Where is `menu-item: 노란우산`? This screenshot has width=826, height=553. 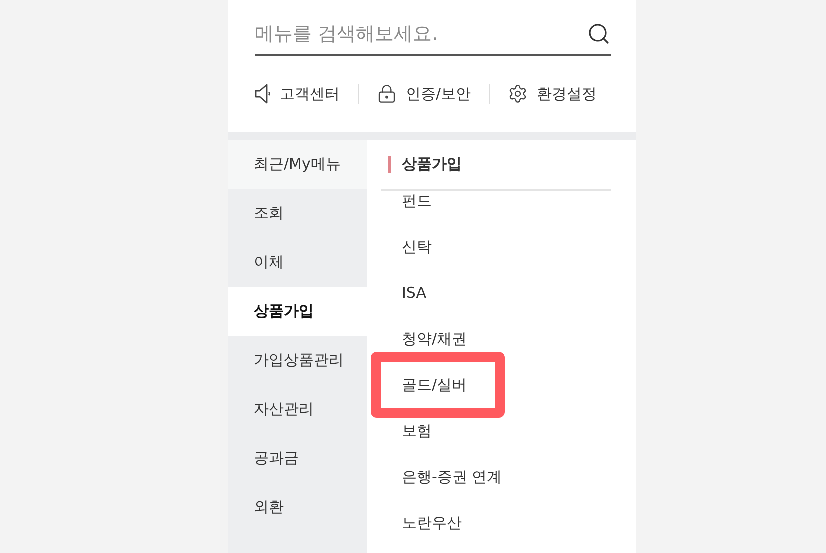
menu-item: 노란우산 is located at coordinates (435, 523).